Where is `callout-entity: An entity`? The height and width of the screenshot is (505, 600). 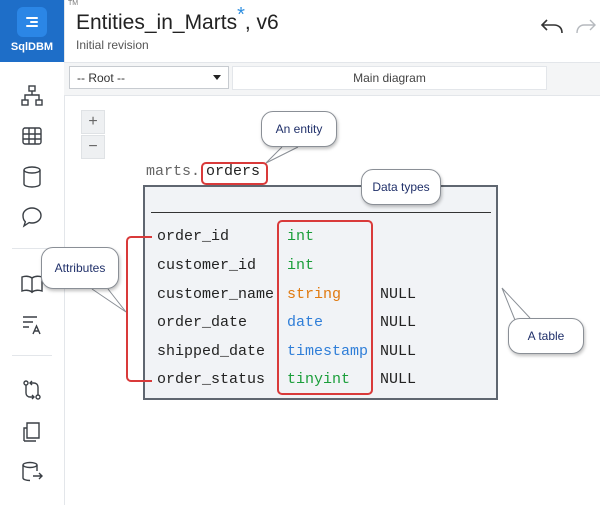 callout-entity: An entity is located at coordinates (299, 129).